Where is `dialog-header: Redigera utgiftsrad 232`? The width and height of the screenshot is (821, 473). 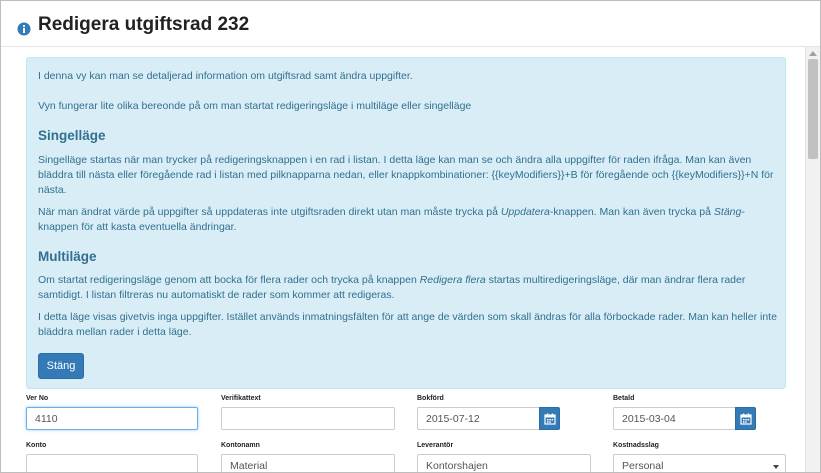 dialog-header: Redigera utgiftsrad 232 is located at coordinates (410, 24).